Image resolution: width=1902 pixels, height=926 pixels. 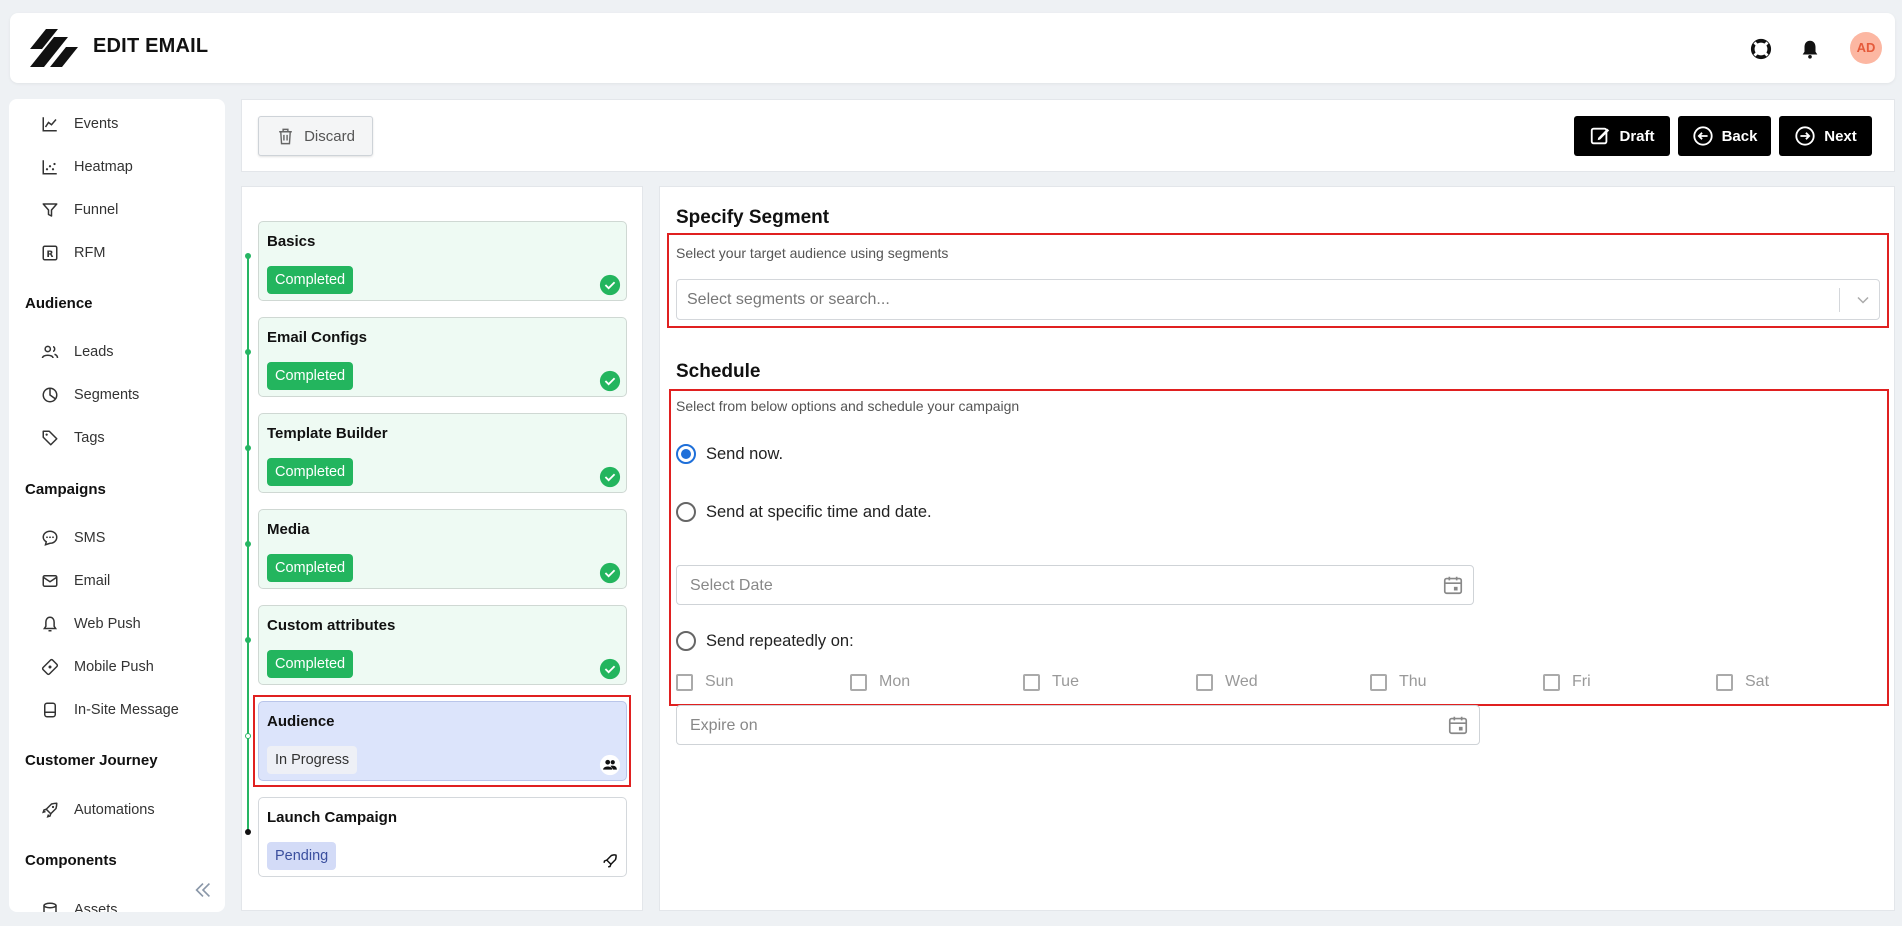 What do you see at coordinates (50, 810) in the screenshot?
I see `rocket-icon` at bounding box center [50, 810].